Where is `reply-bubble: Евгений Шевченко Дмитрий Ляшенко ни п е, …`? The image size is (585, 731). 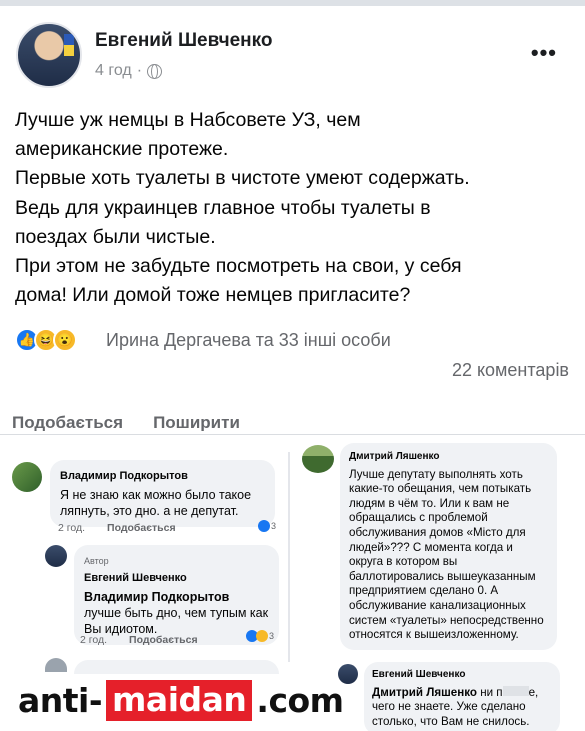
reply-bubble: Евгений Шевченко Дмитрий Ляшенко ни п е, … is located at coordinates (462, 696).